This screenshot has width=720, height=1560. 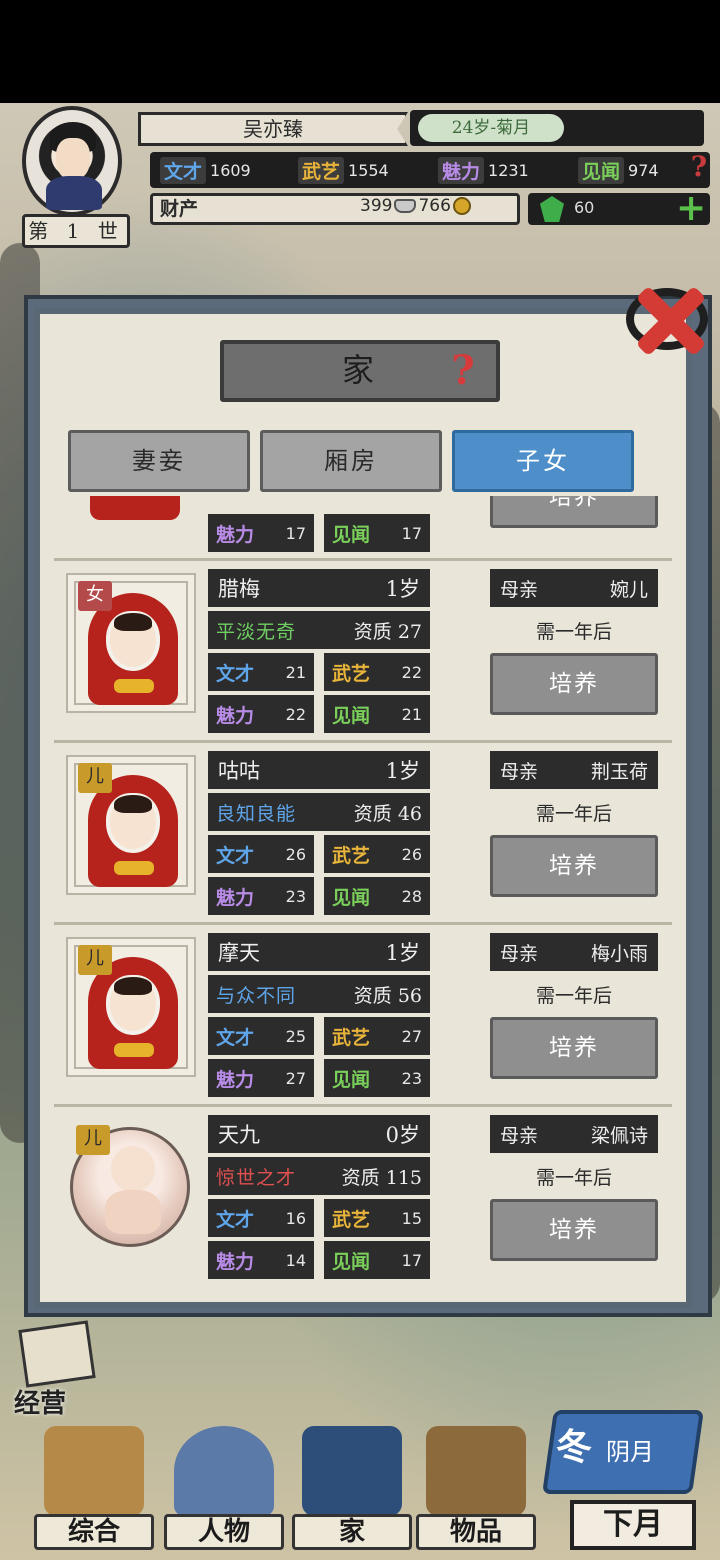 I want to click on child-name: 天九, so click(x=239, y=1135).